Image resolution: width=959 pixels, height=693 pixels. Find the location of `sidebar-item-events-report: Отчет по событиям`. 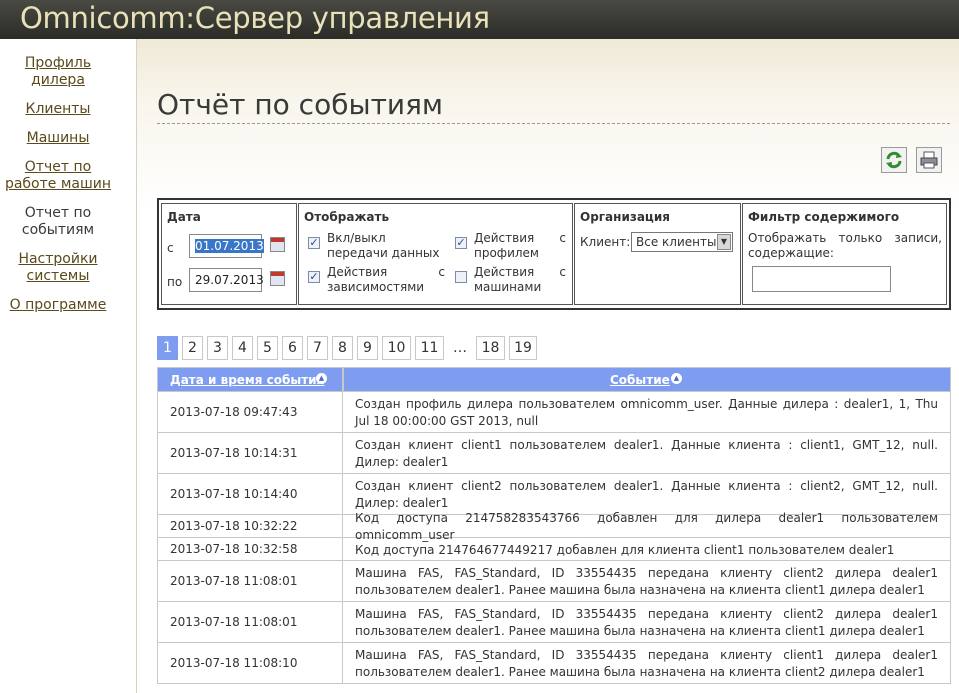

sidebar-item-events-report: Отчет по событиям is located at coordinates (58, 221).